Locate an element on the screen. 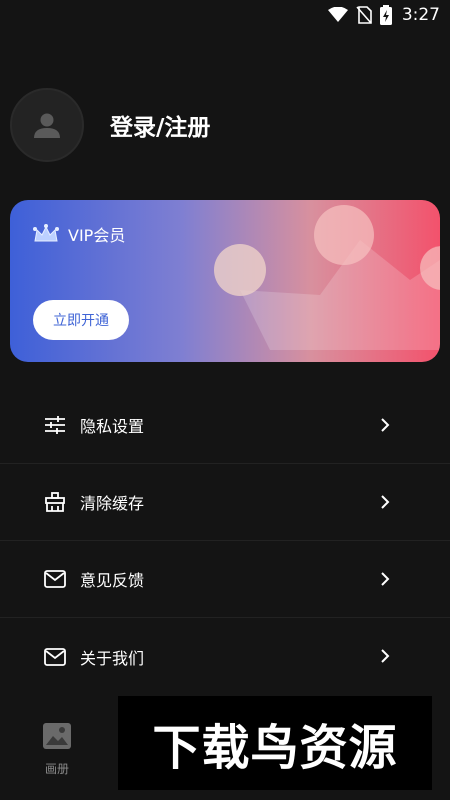 This screenshot has height=800, width=450. login-register-link: 登录/注册 is located at coordinates (160, 125).